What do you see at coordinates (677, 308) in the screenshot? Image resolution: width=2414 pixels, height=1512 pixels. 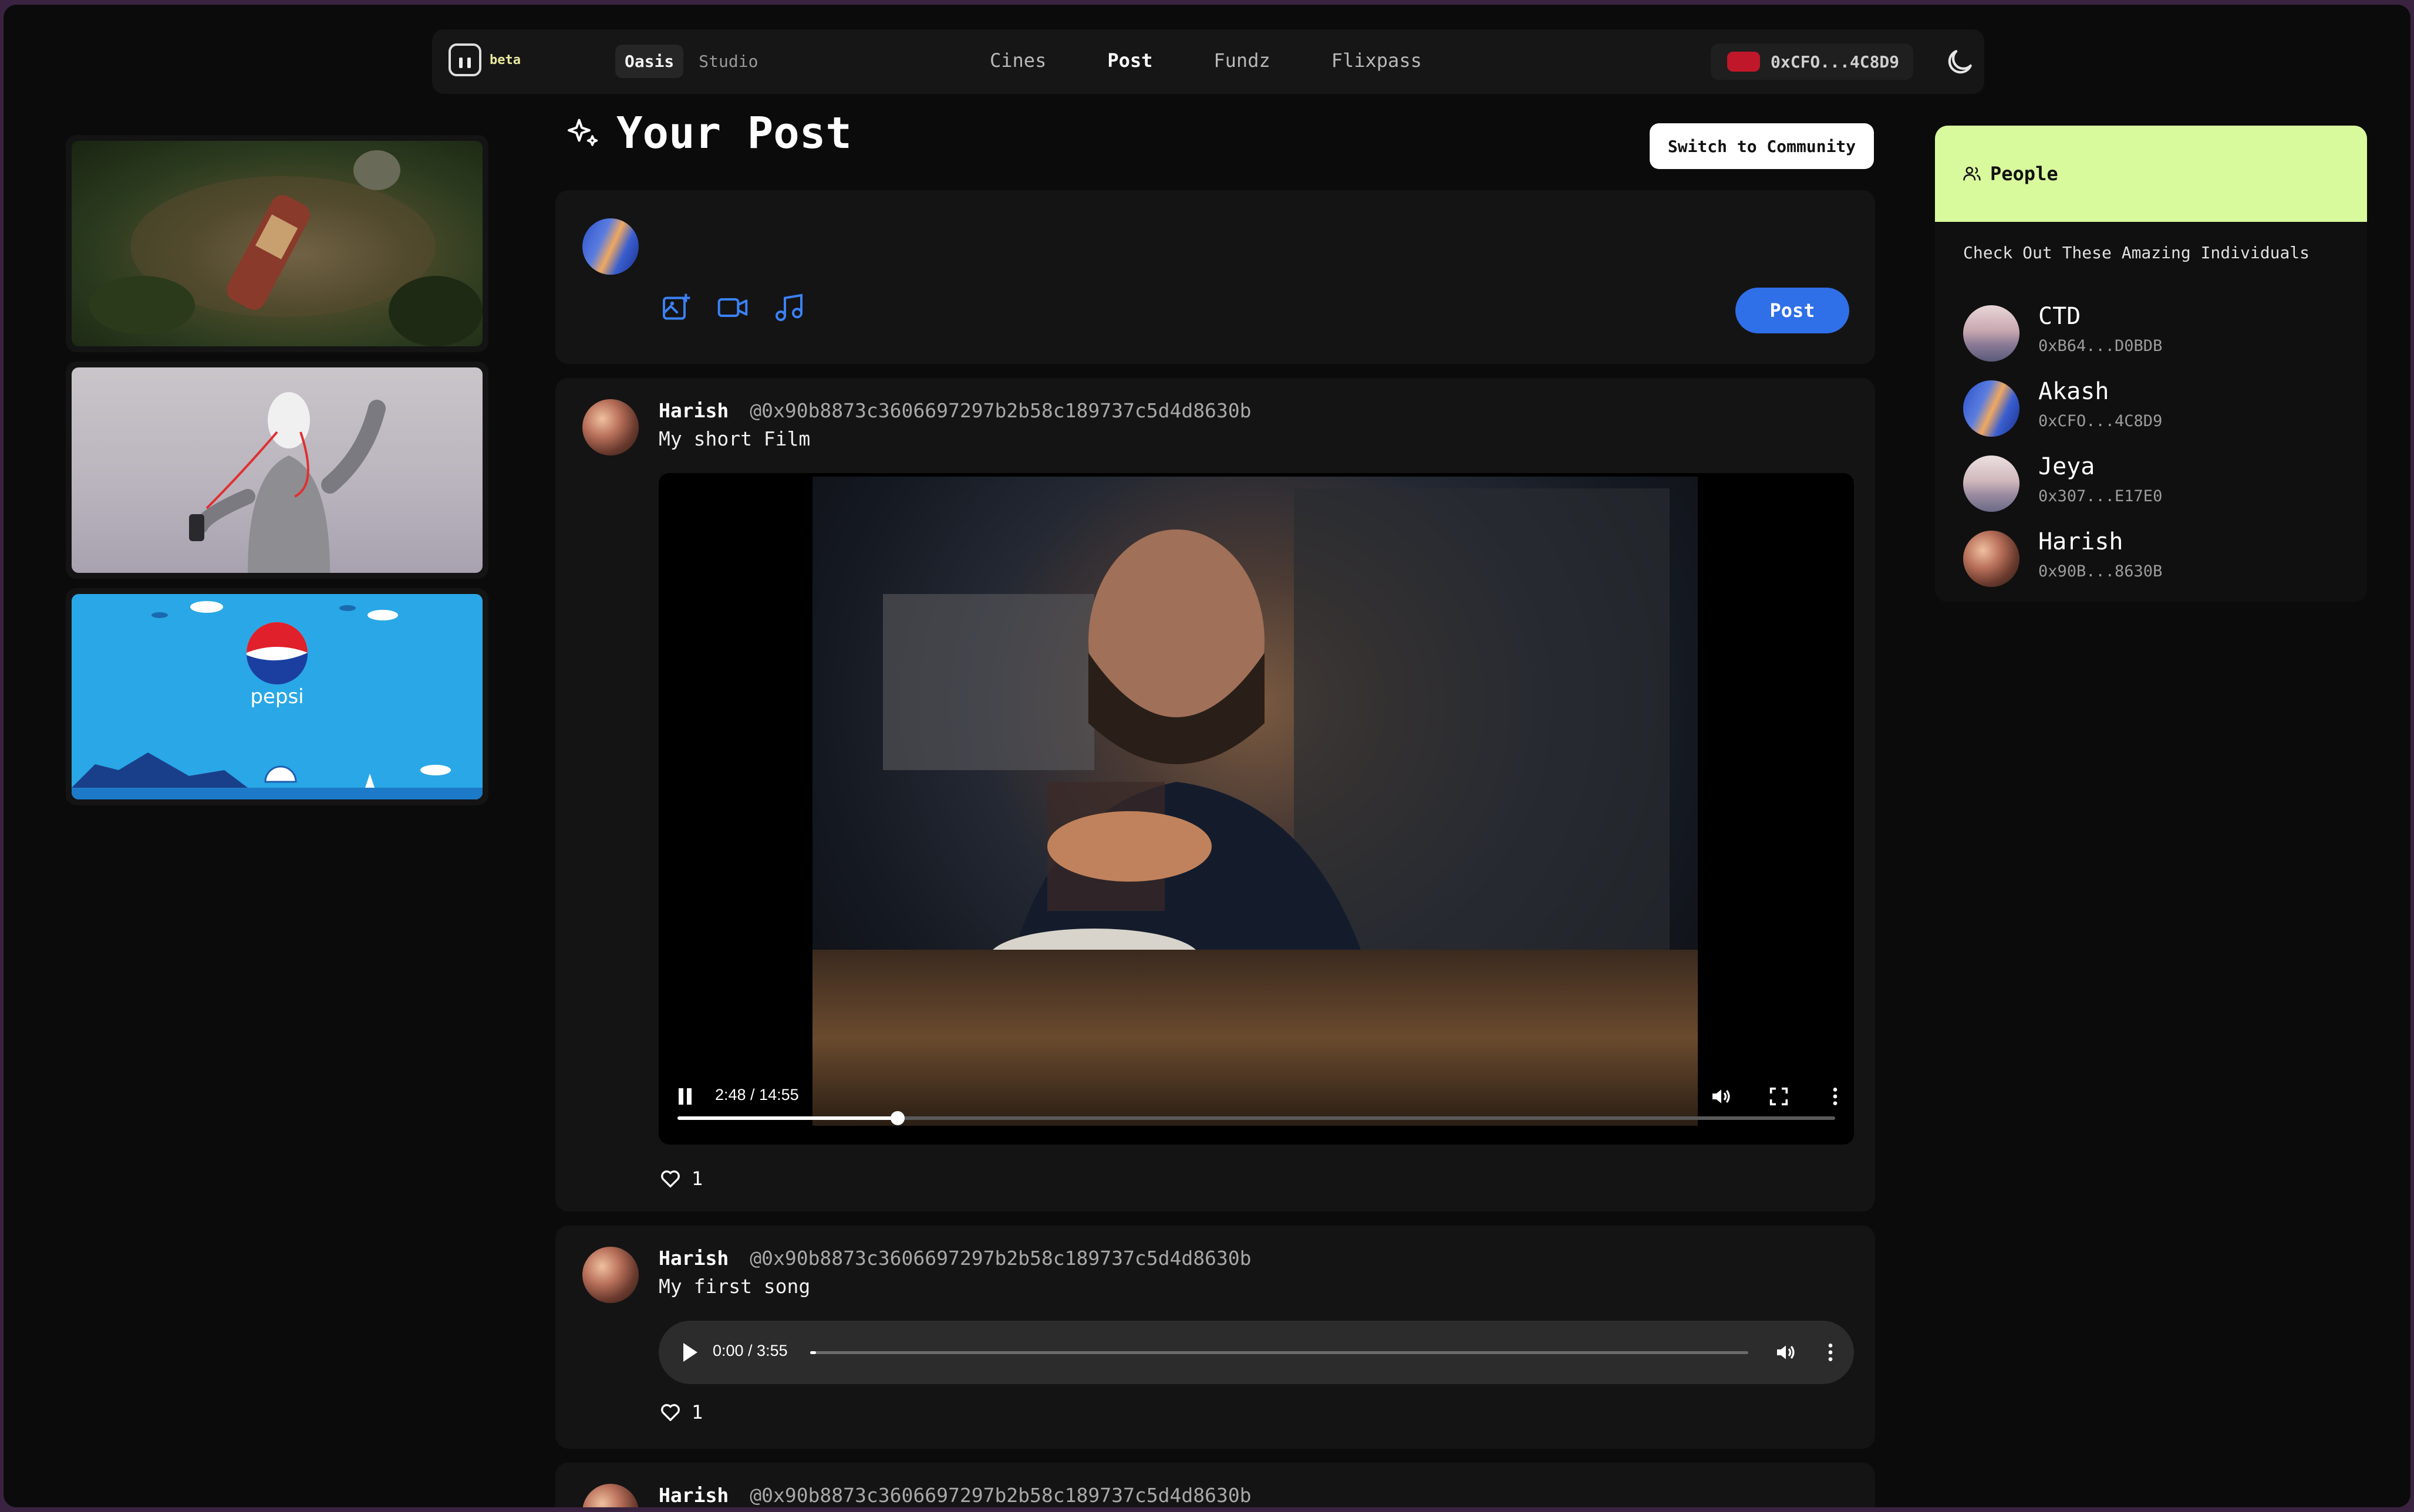 I see `image-plus-icon` at bounding box center [677, 308].